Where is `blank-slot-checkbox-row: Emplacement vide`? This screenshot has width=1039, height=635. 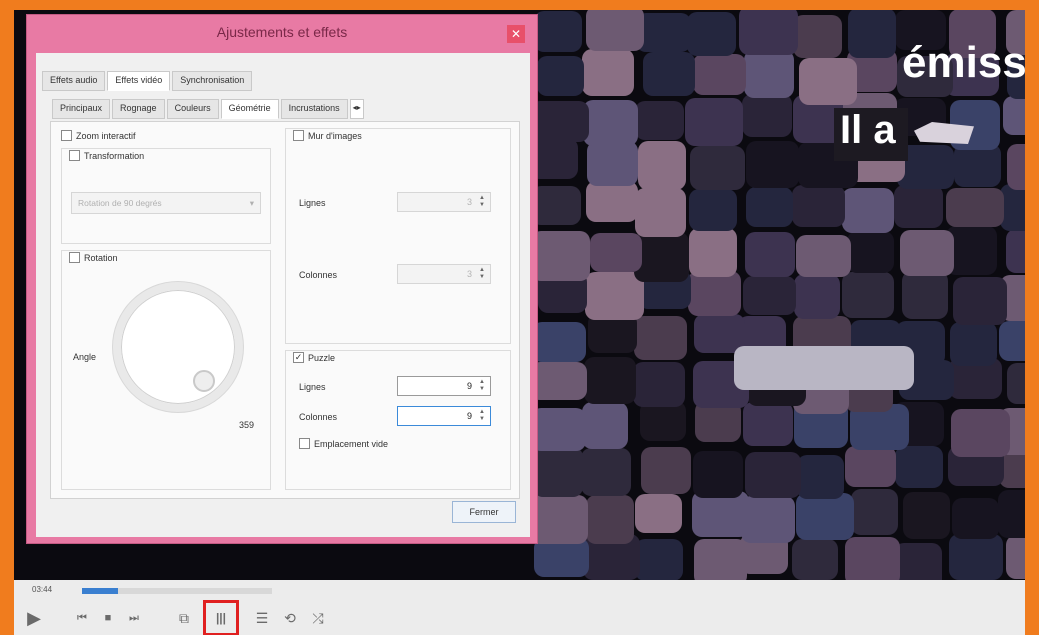
blank-slot-checkbox-row: Emplacement vide is located at coordinates (343, 443).